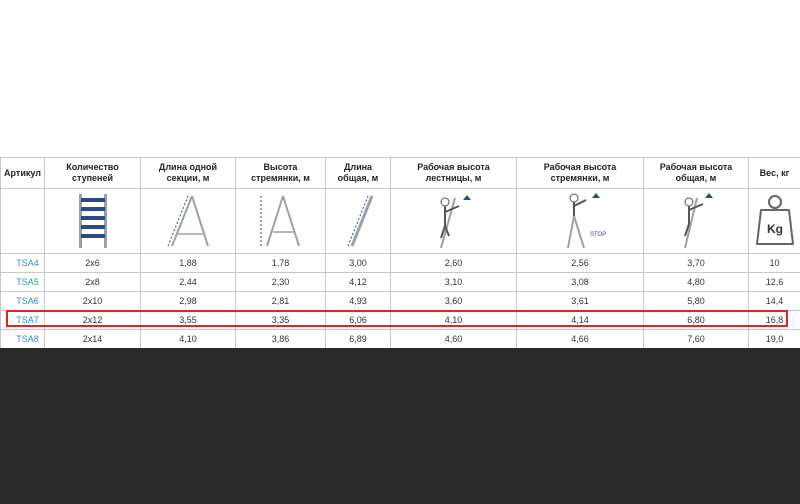 This screenshot has width=800, height=504. I want to click on sku-link: TSA4, so click(27, 263).